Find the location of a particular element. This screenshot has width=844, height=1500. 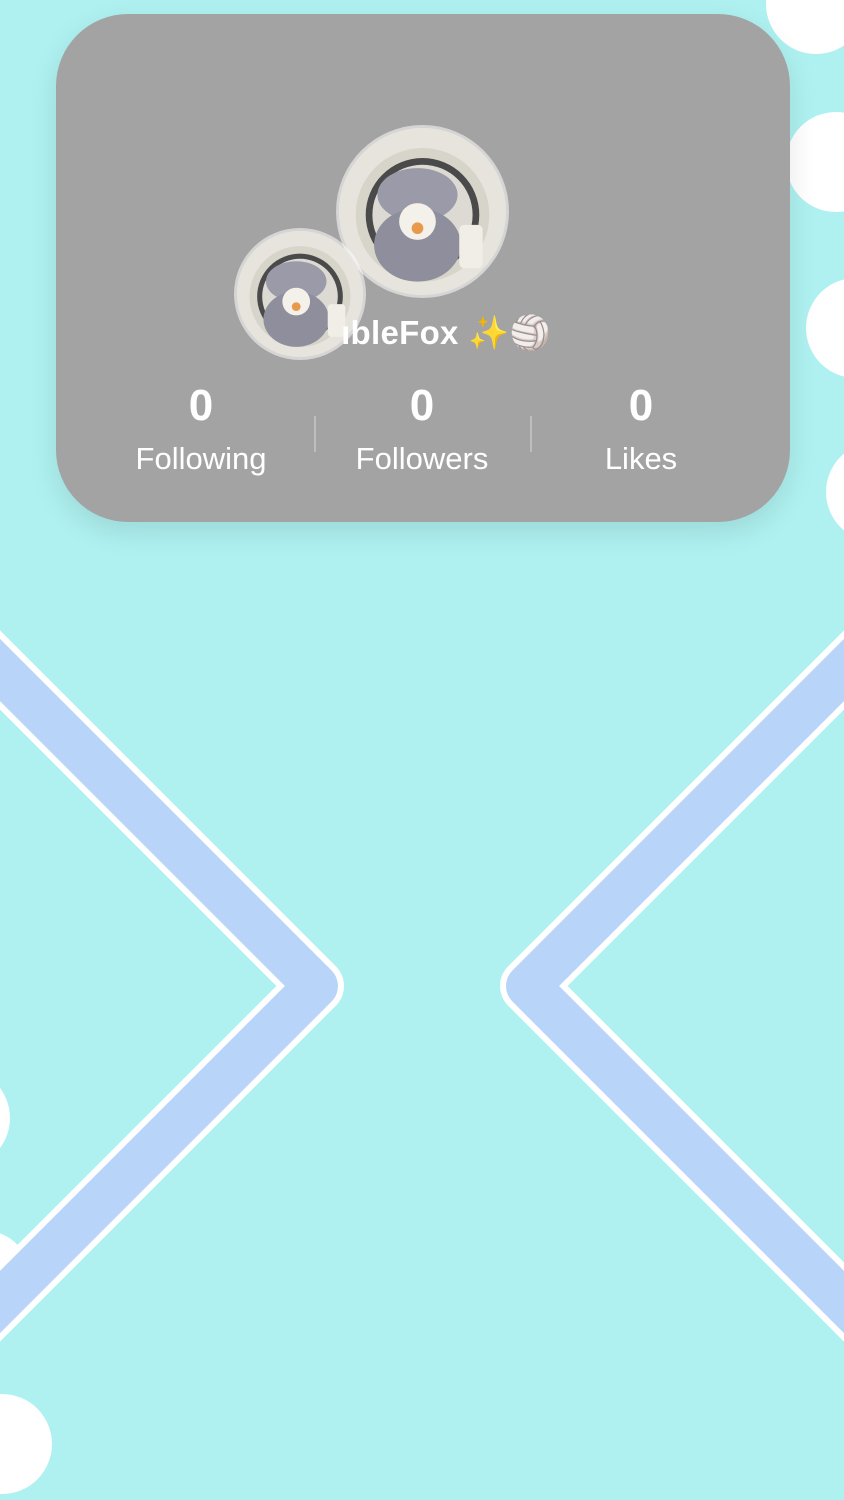

stat-following-count: 0 is located at coordinates (201, 405).